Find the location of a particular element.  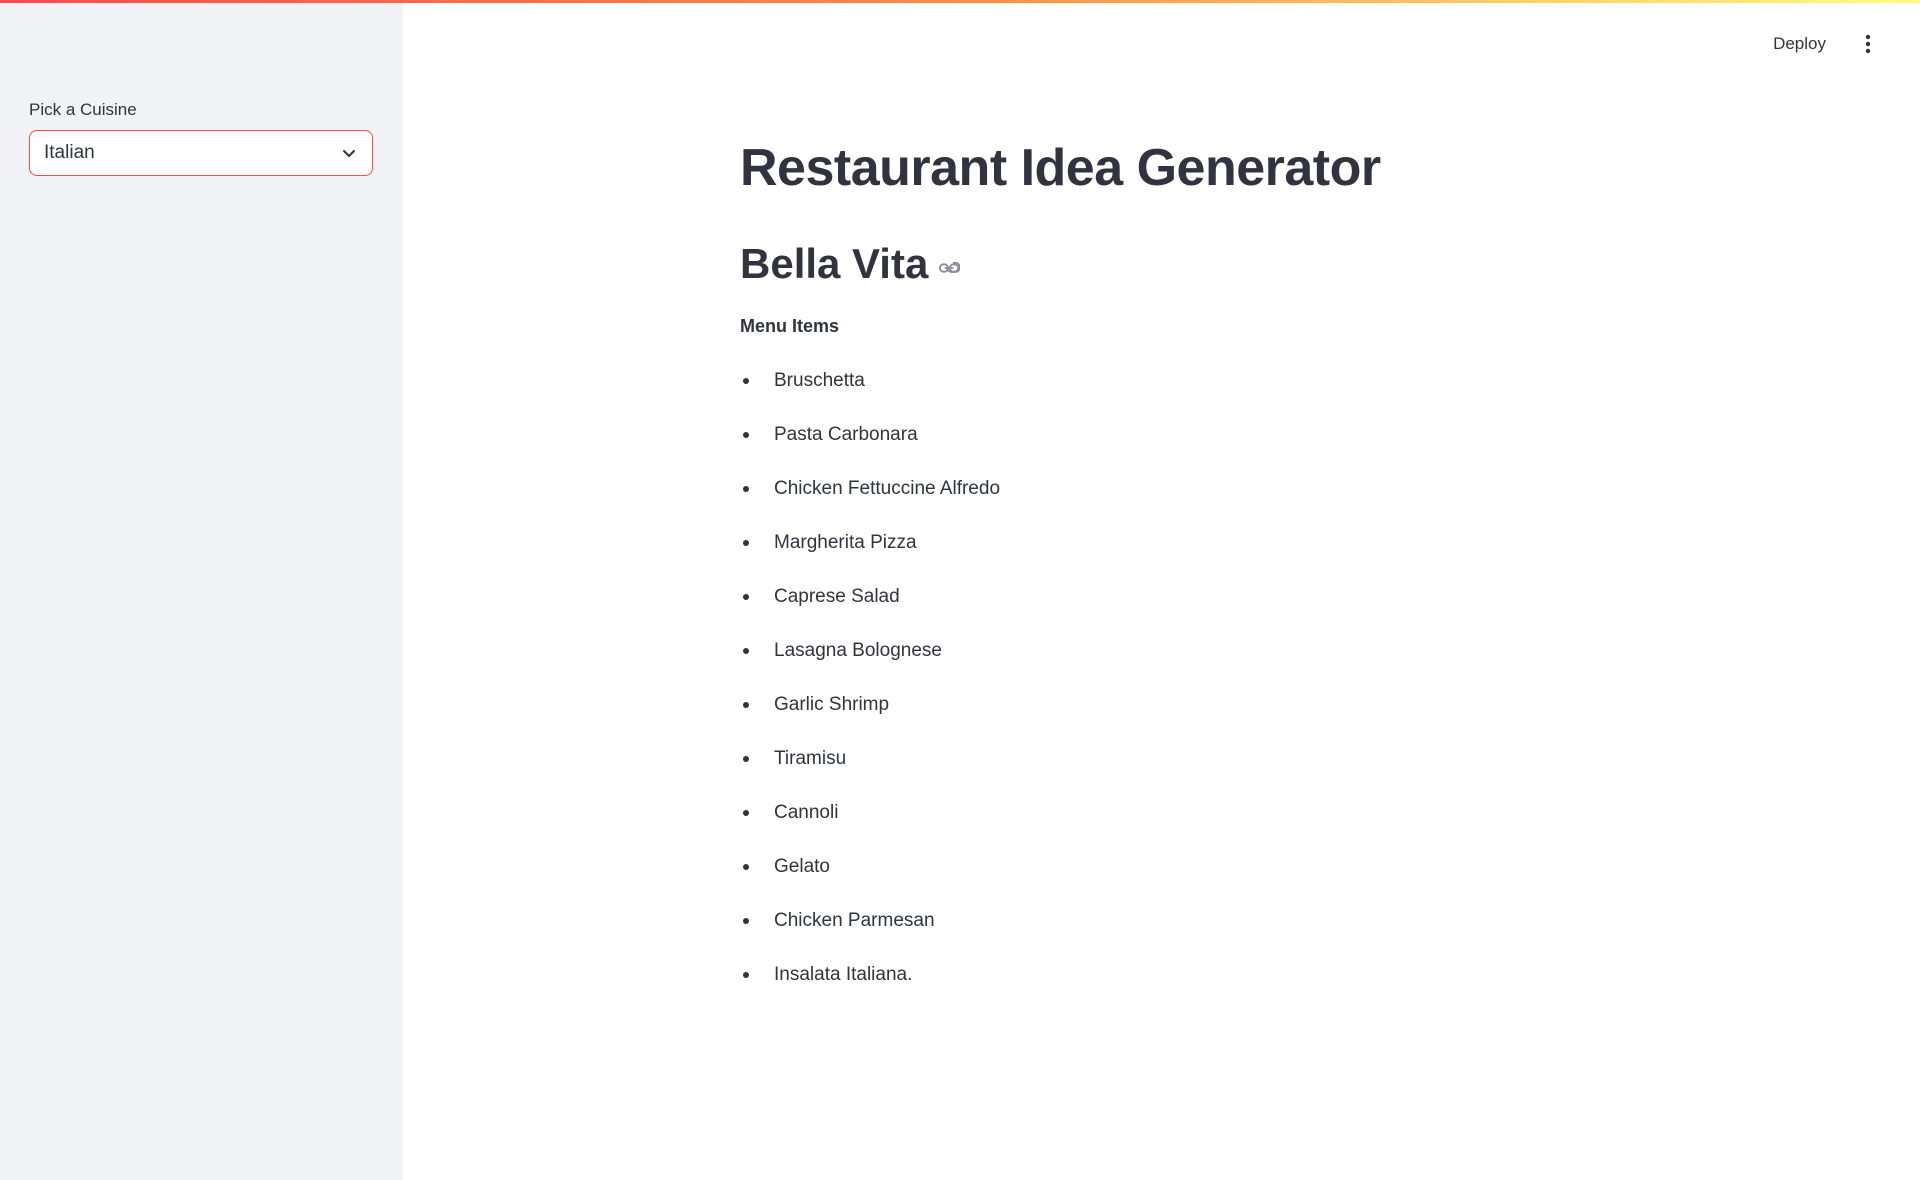

menu-item-label: Chicken Fettuccine Alfredo is located at coordinates (887, 488).